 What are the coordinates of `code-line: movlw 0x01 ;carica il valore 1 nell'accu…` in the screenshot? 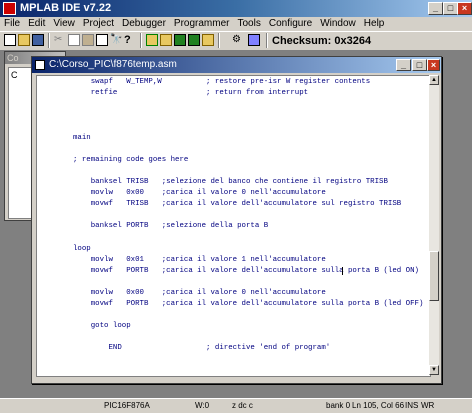 It's located at (199, 260).